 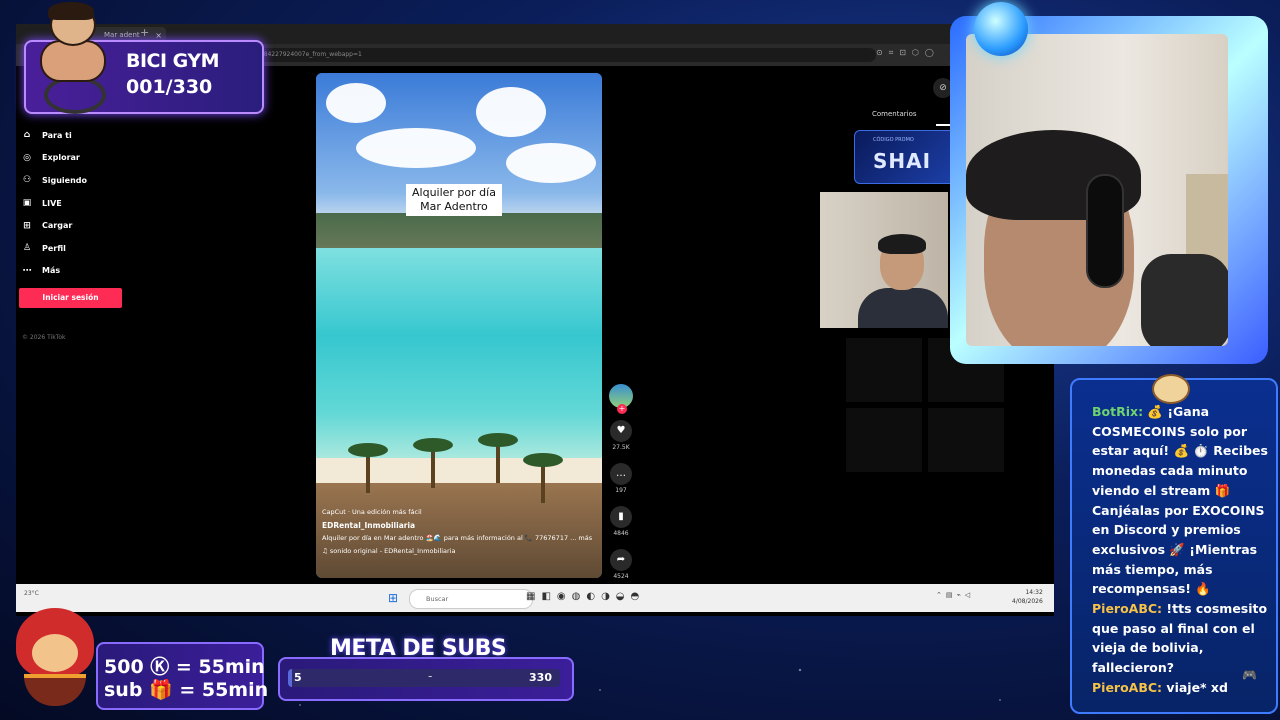 I want to click on users-icon: ⚇, so click(x=27, y=180).